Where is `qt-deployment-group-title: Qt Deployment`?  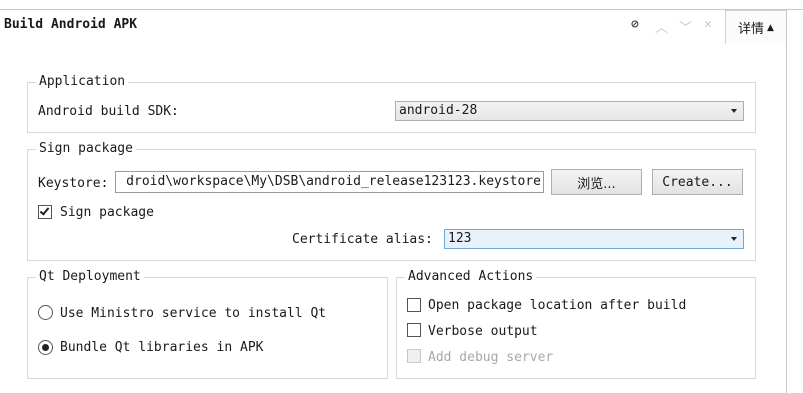 qt-deployment-group-title: Qt Deployment is located at coordinates (90, 277).